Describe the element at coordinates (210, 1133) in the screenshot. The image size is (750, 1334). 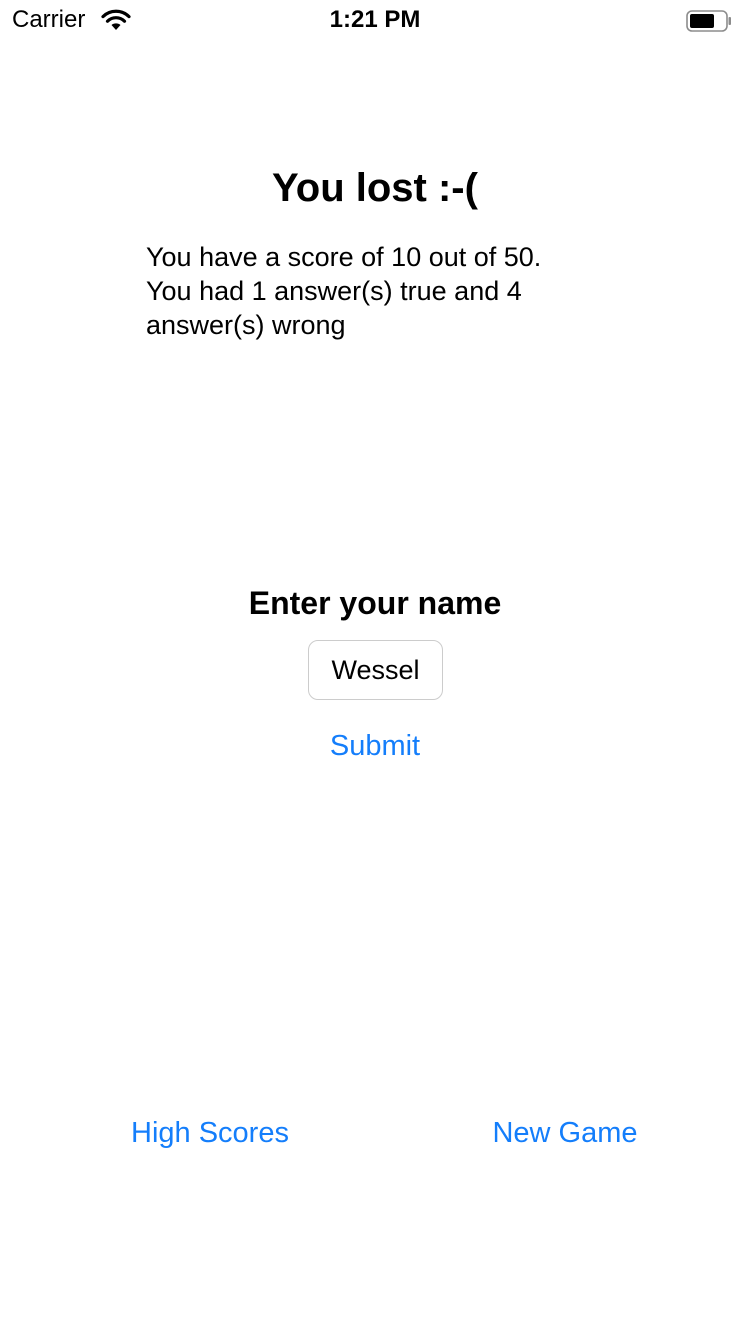
I see `high-scores-button: High Scores` at that location.